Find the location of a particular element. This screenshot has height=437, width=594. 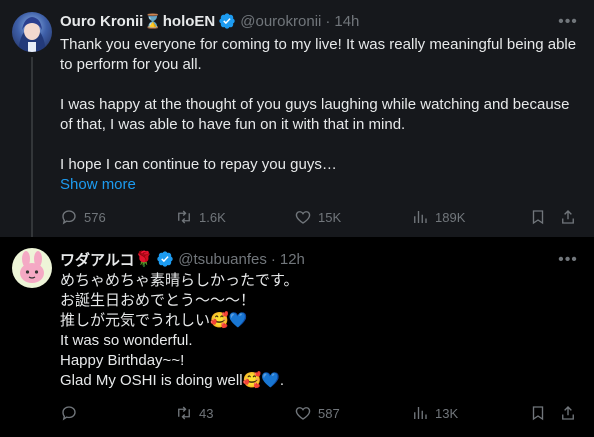

thread-line is located at coordinates (32, 149).